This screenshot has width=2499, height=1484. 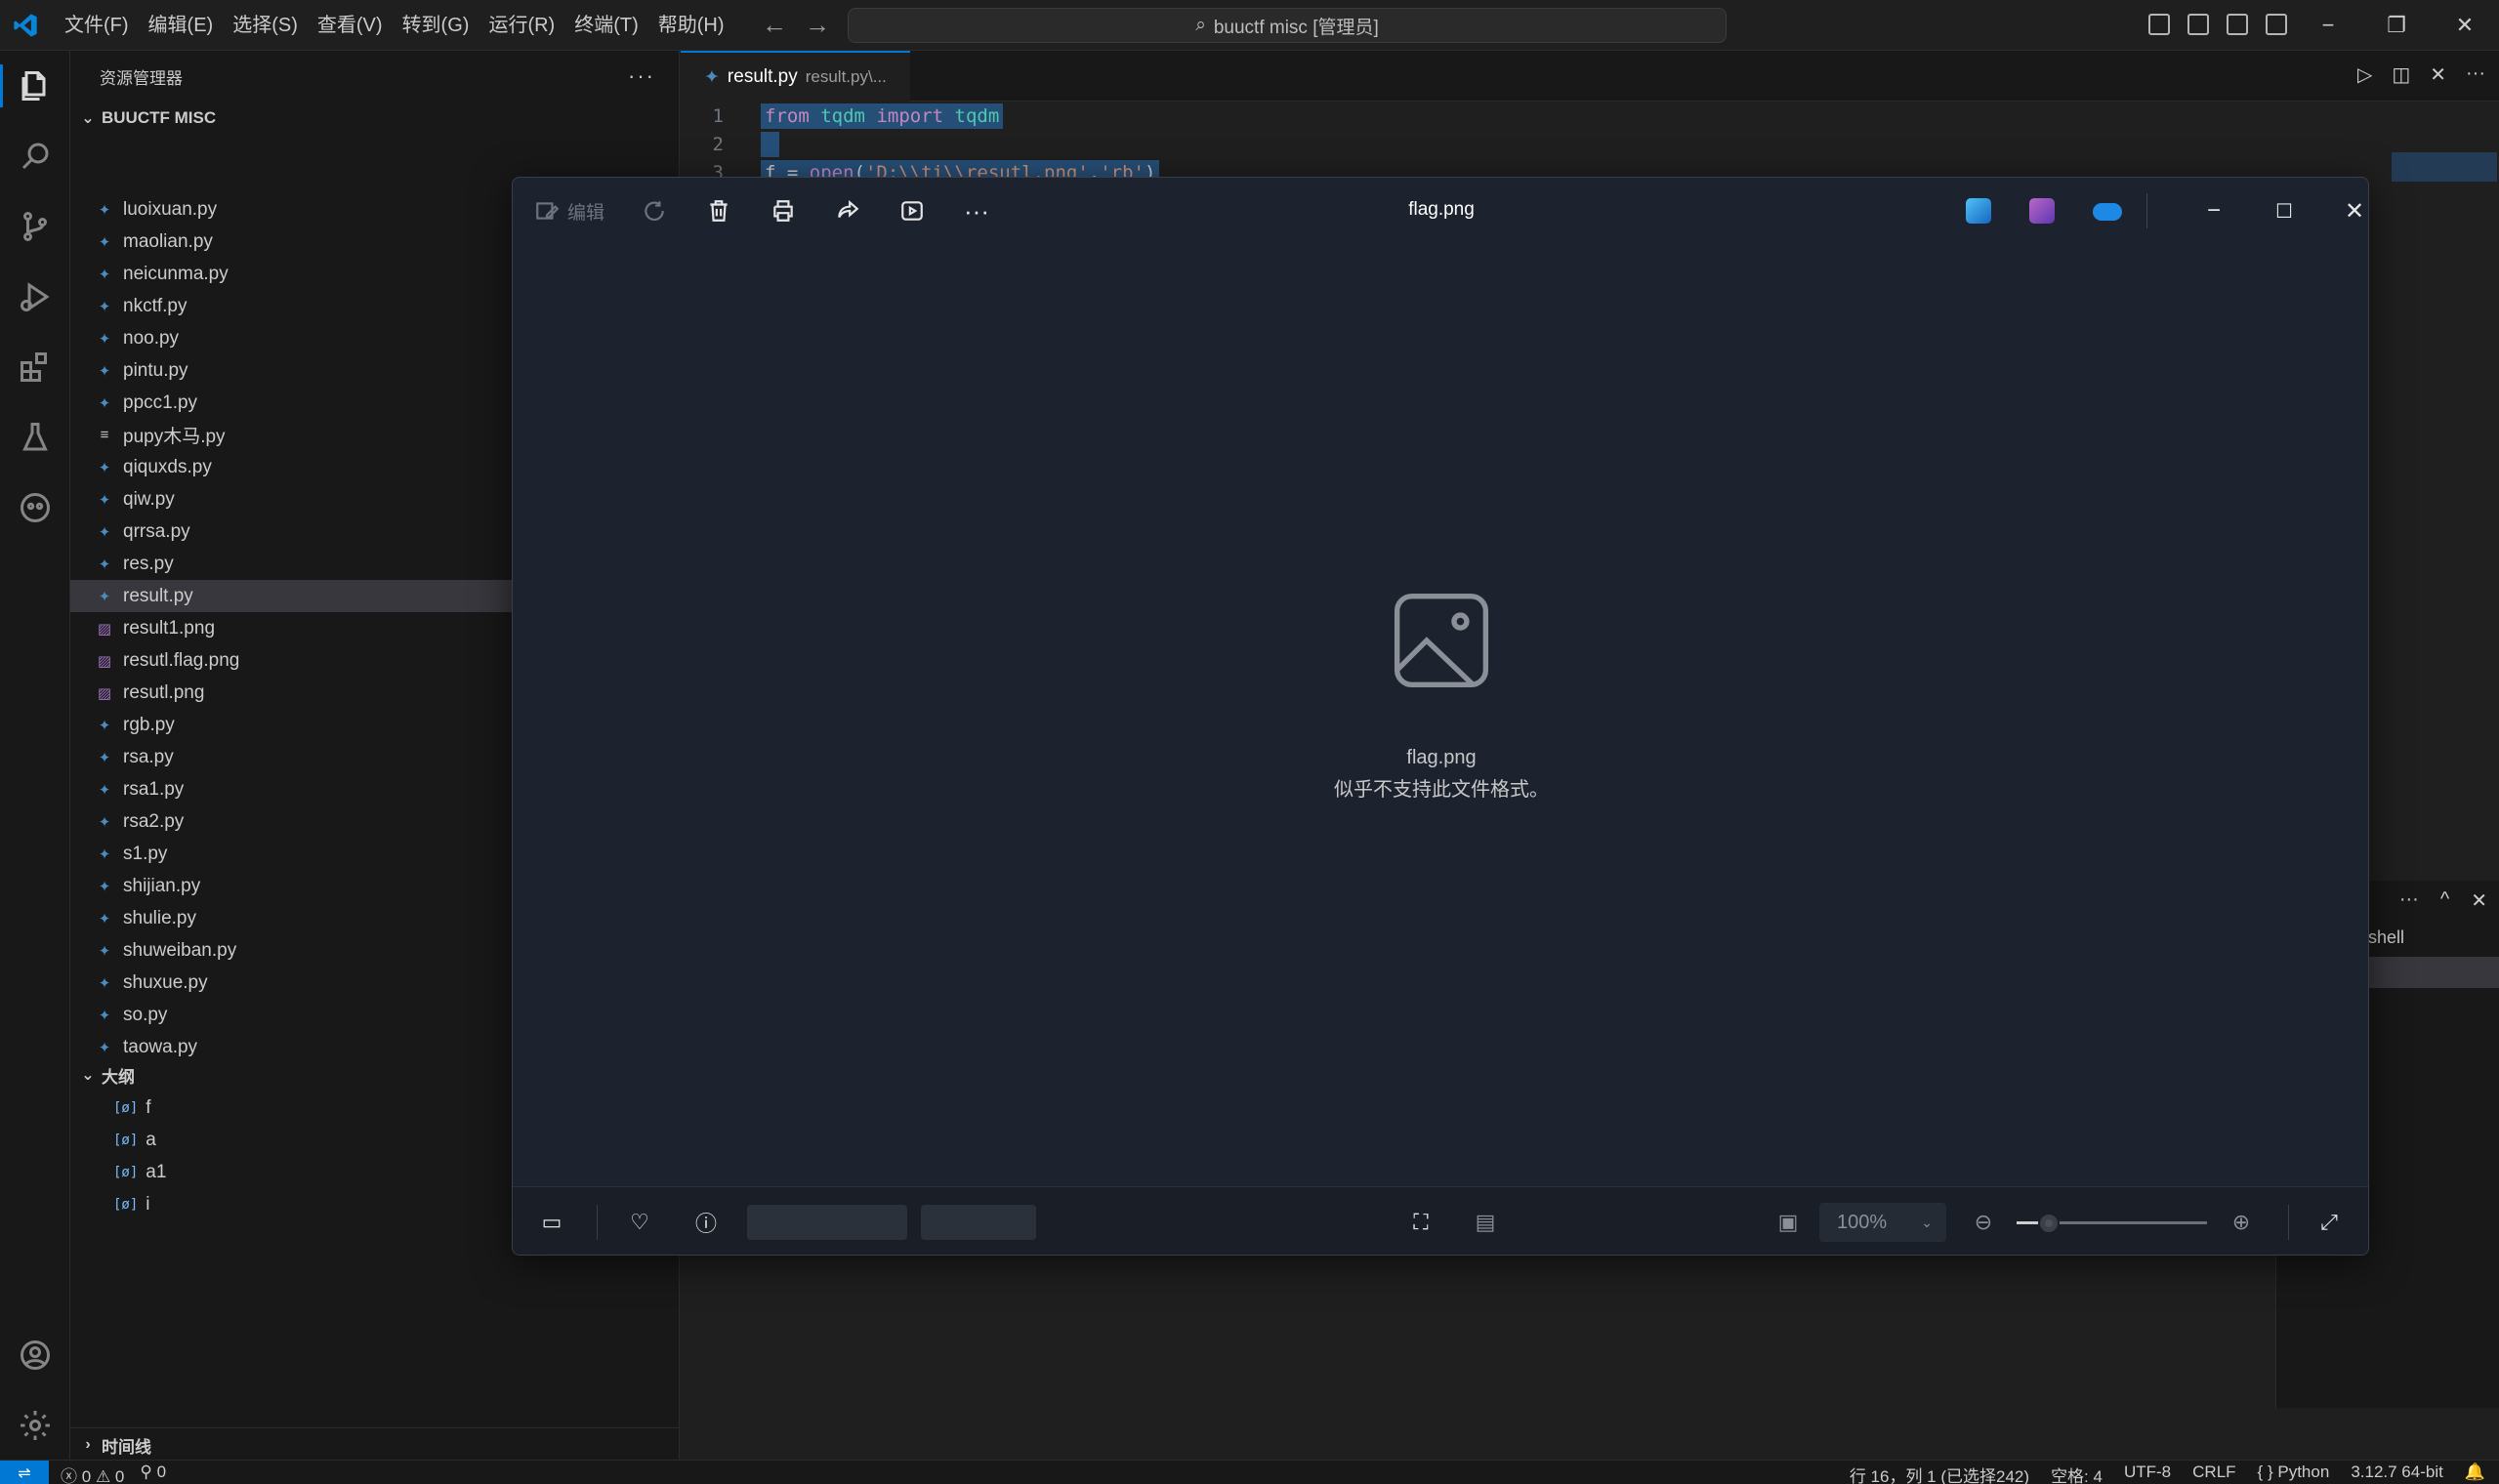 What do you see at coordinates (762, 77) in the screenshot?
I see `tab-label: result.py` at bounding box center [762, 77].